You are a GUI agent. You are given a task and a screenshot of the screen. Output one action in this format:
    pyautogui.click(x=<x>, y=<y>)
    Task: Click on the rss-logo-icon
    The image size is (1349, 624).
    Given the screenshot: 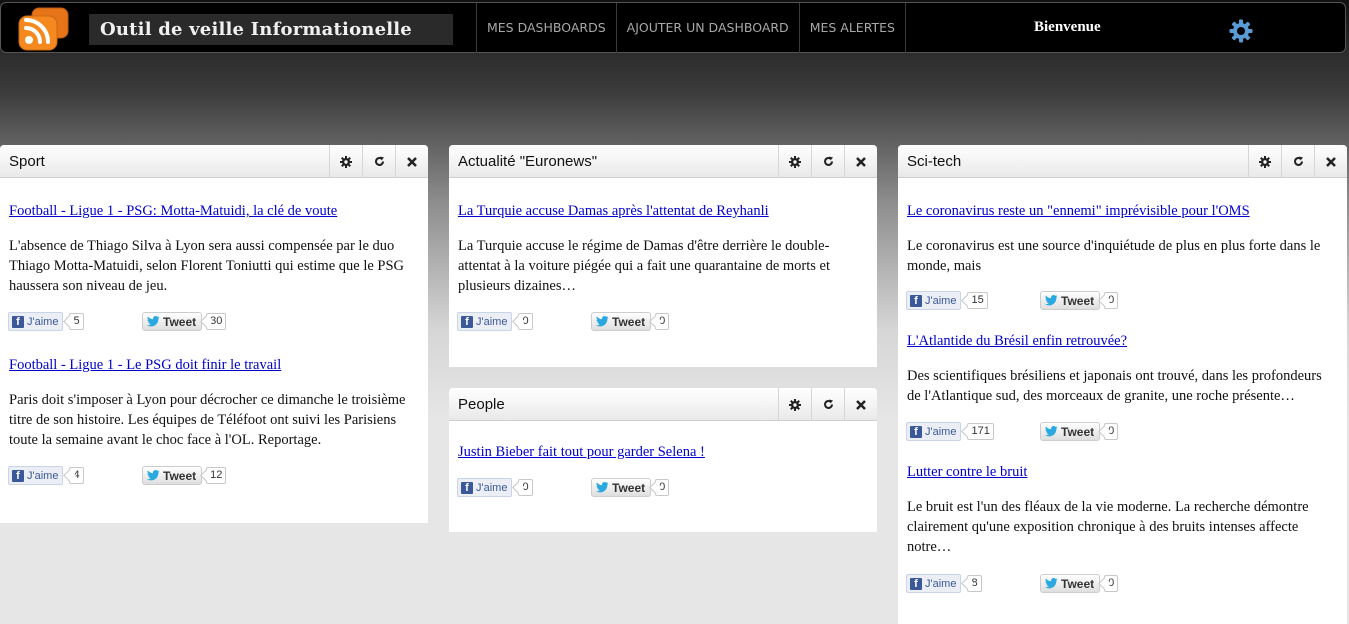 What is the action you would take?
    pyautogui.click(x=44, y=29)
    